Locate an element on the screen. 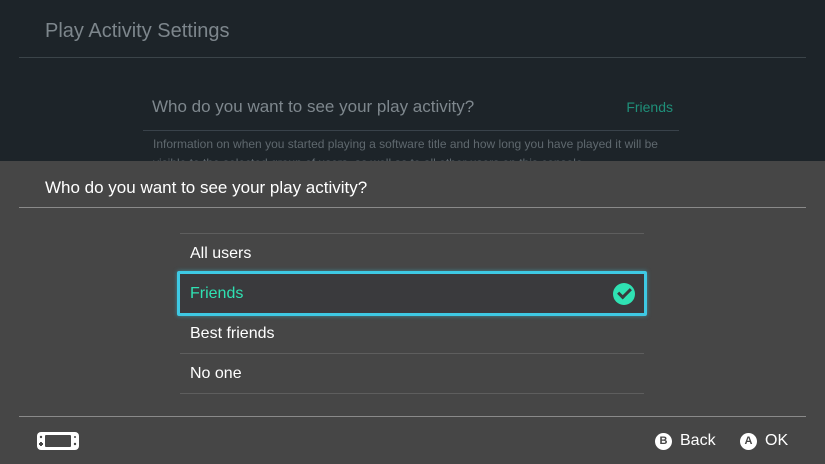 This screenshot has width=825, height=464. ok-label: OK is located at coordinates (777, 440).